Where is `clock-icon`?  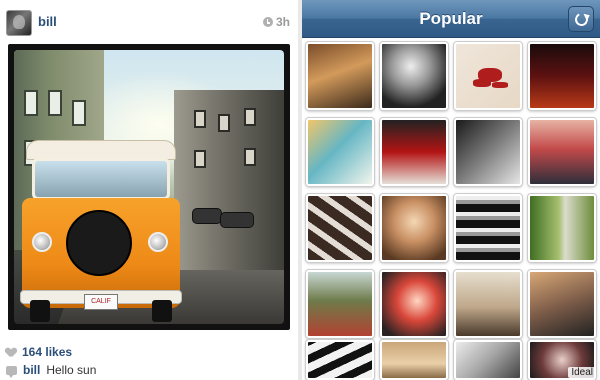 clock-icon is located at coordinates (267, 22).